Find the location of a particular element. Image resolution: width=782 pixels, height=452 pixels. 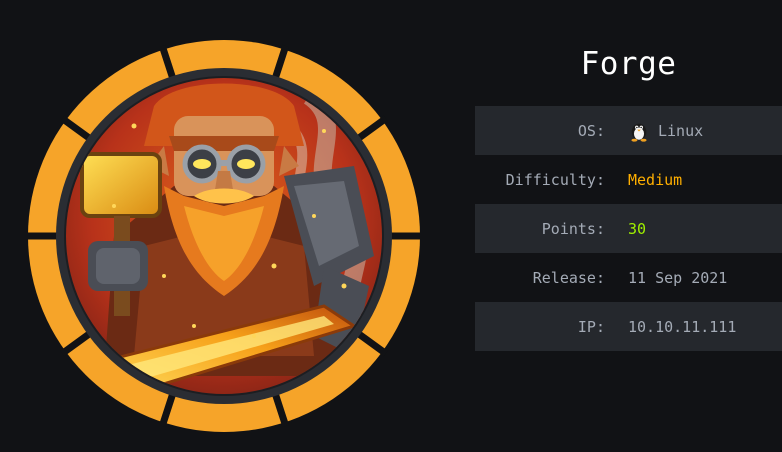

points-label: Points: is located at coordinates (573, 228).